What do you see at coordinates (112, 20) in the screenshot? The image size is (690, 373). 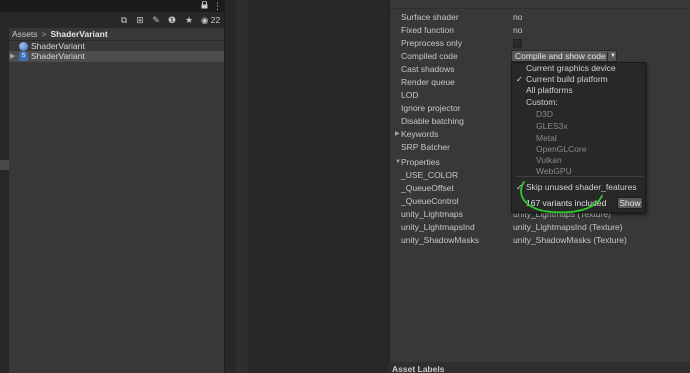 I see `project-toolbar: ⧉ ⊞ ✎ ❶ ★ ◉ 22` at bounding box center [112, 20].